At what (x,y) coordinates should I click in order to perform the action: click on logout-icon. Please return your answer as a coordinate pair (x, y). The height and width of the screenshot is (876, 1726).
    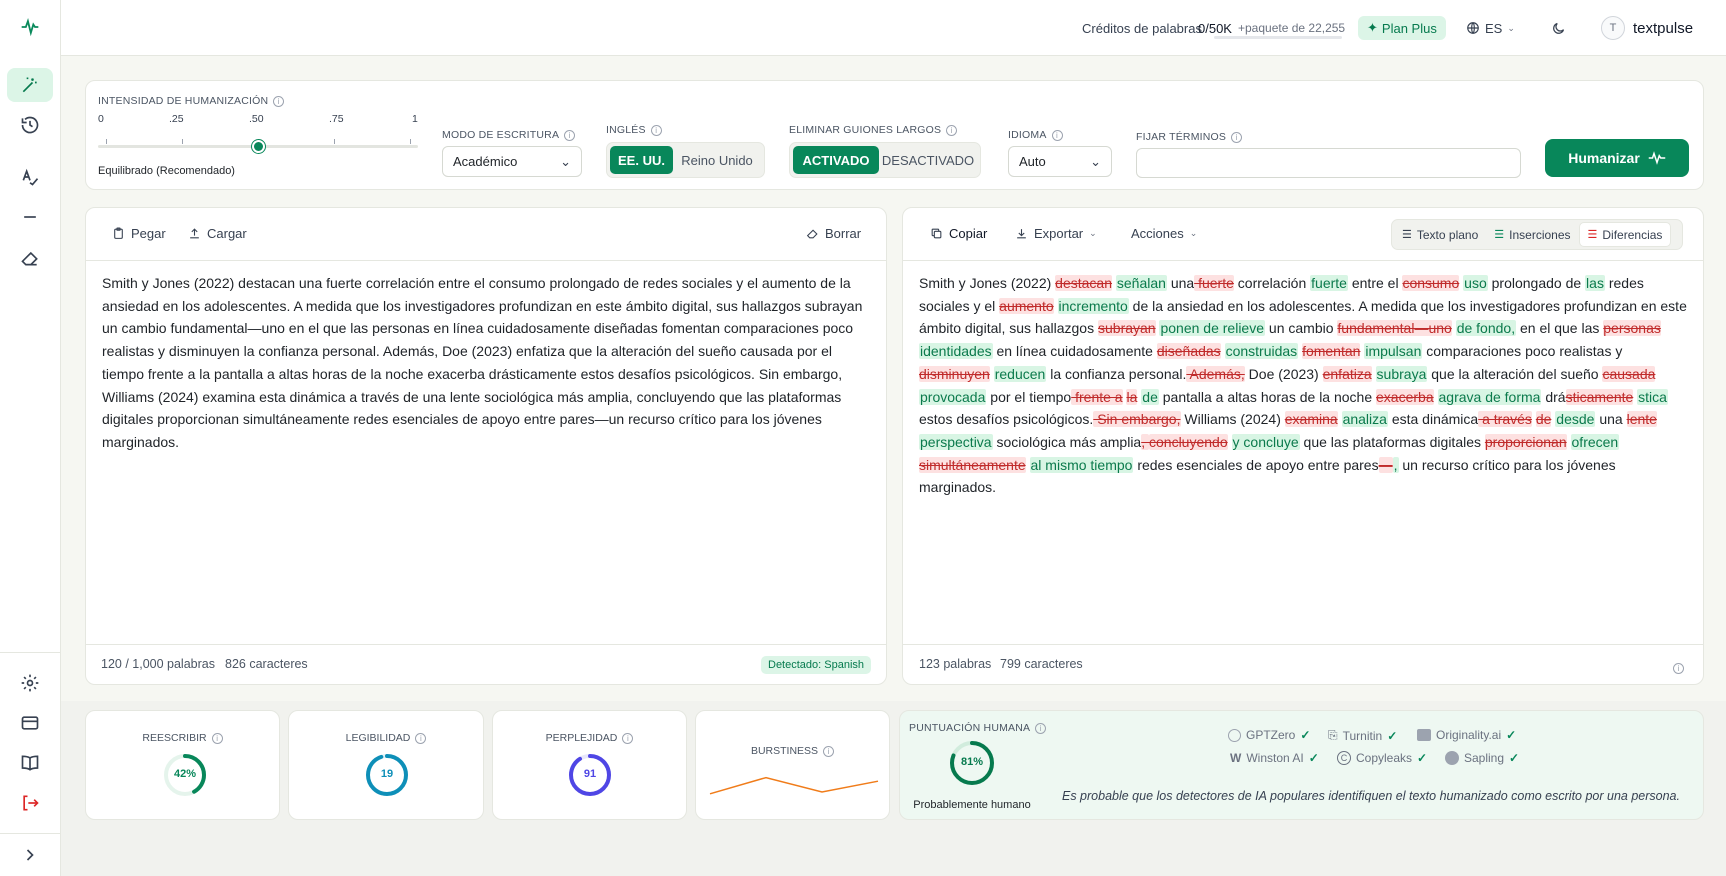
    Looking at the image, I should click on (30, 803).